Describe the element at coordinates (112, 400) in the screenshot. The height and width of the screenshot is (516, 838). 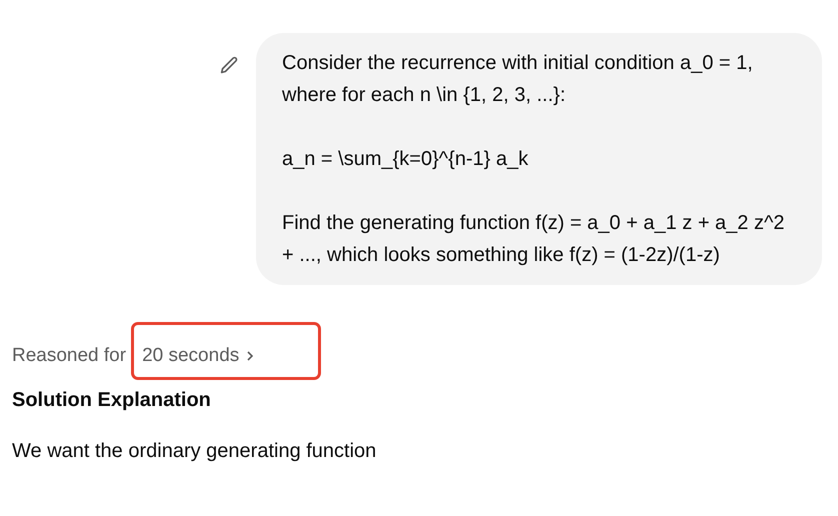
I see `answer-heading: Solution Explanation` at that location.